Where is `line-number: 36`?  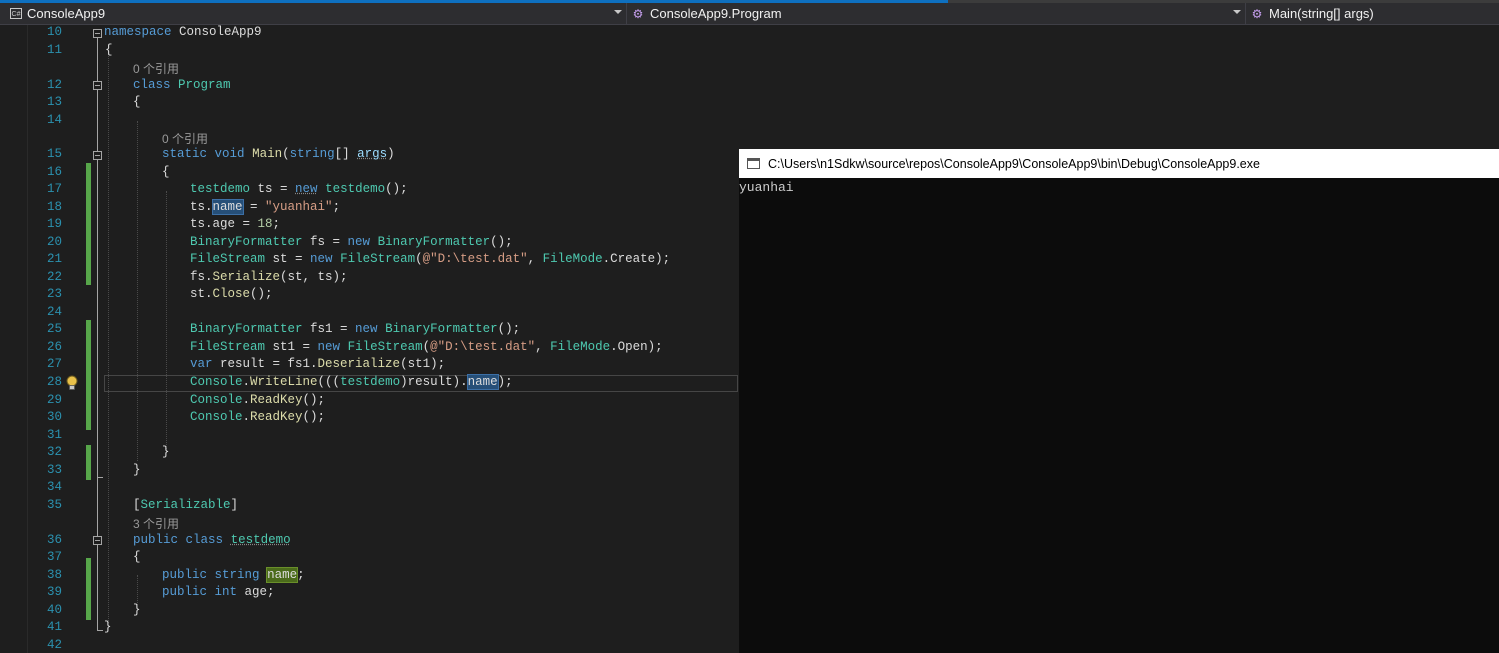
line-number: 36 is located at coordinates (54, 539).